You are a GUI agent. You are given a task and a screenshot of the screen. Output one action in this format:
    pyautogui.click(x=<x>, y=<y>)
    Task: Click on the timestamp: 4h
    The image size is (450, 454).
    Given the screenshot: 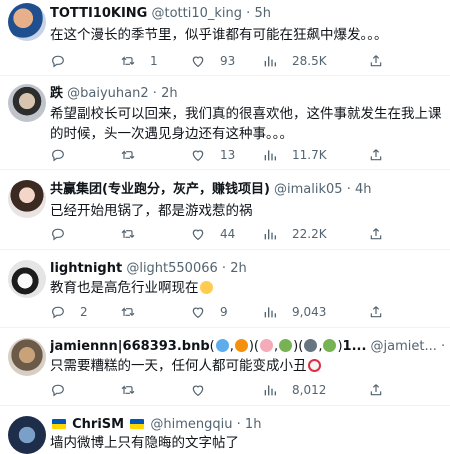 What is the action you would take?
    pyautogui.click(x=363, y=189)
    